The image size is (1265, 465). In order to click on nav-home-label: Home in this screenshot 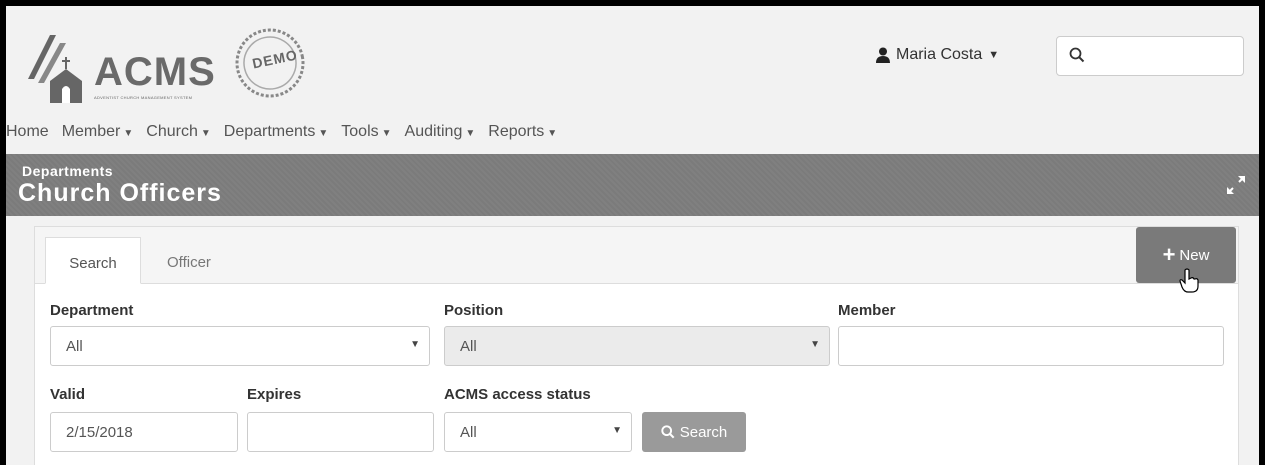, I will do `click(27, 131)`.